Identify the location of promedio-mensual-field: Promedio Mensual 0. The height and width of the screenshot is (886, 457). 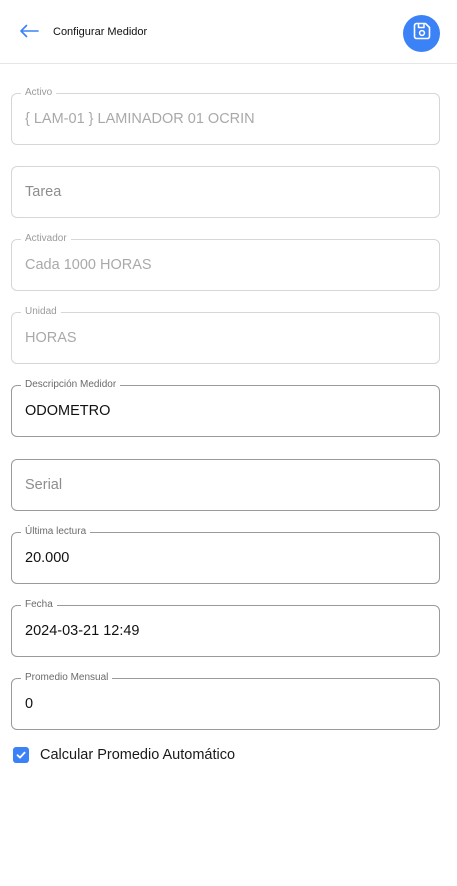
(225, 701).